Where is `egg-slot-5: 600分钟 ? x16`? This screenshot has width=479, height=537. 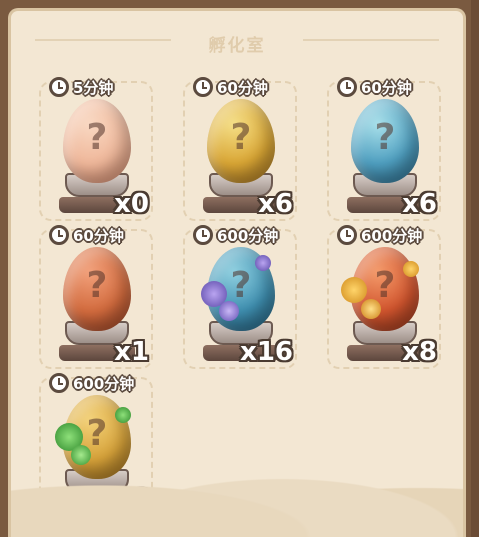 egg-slot-5: 600分钟 ? x16 is located at coordinates (240, 297).